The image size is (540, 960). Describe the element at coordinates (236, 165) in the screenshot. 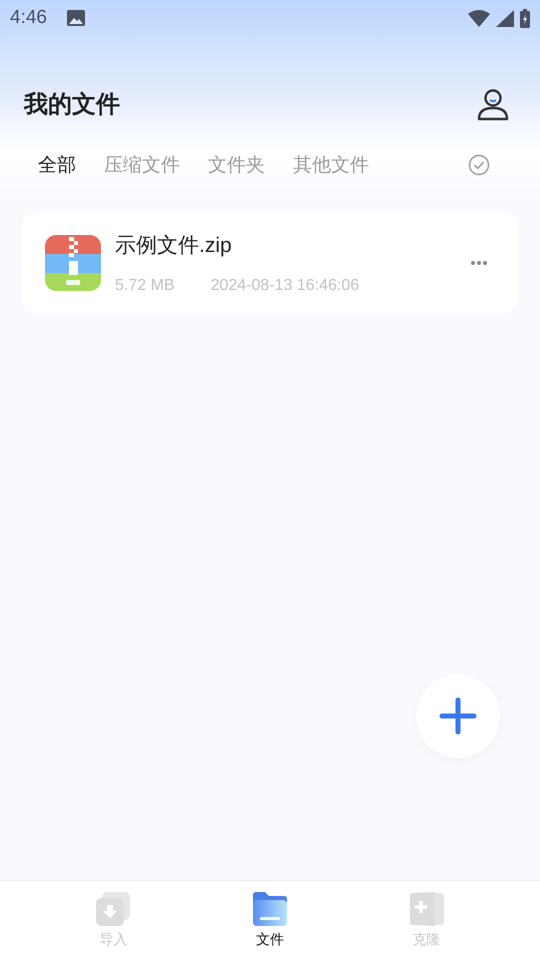

I see `filter-tab: 文件夹` at that location.